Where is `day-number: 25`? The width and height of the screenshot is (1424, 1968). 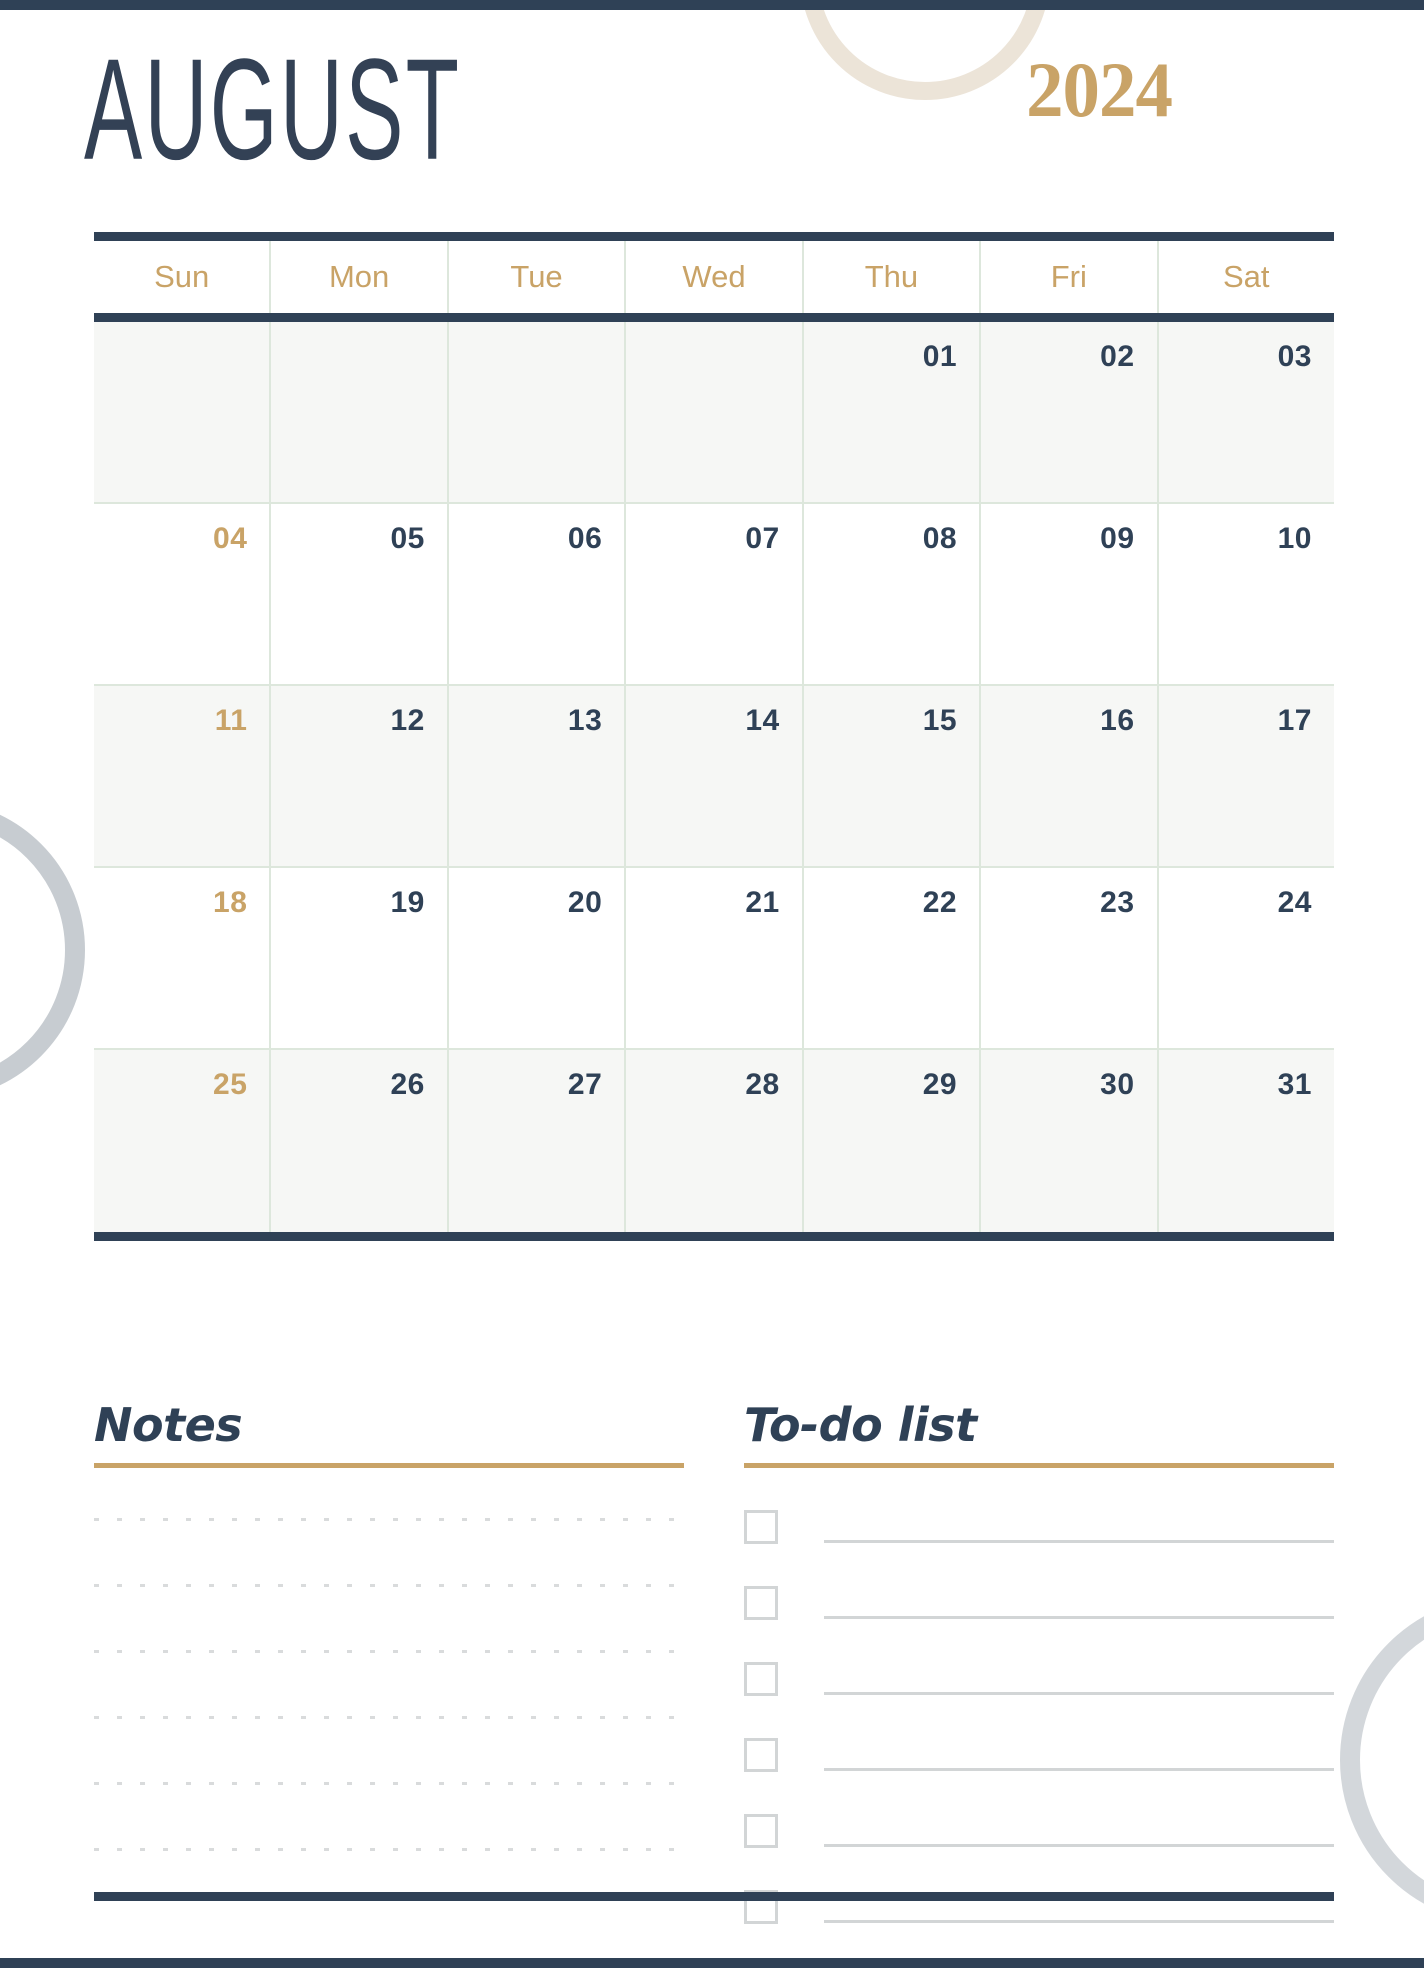
day-number: 25 is located at coordinates (230, 1084).